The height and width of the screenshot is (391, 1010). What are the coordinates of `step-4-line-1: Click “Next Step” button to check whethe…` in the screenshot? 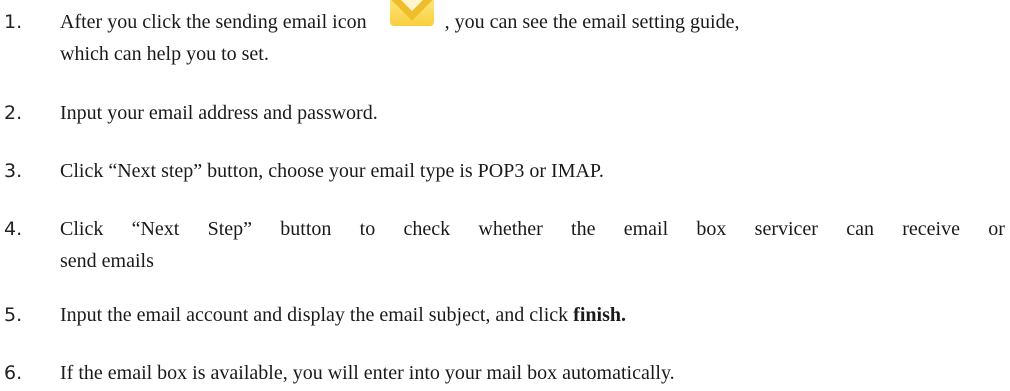 It's located at (532, 229).